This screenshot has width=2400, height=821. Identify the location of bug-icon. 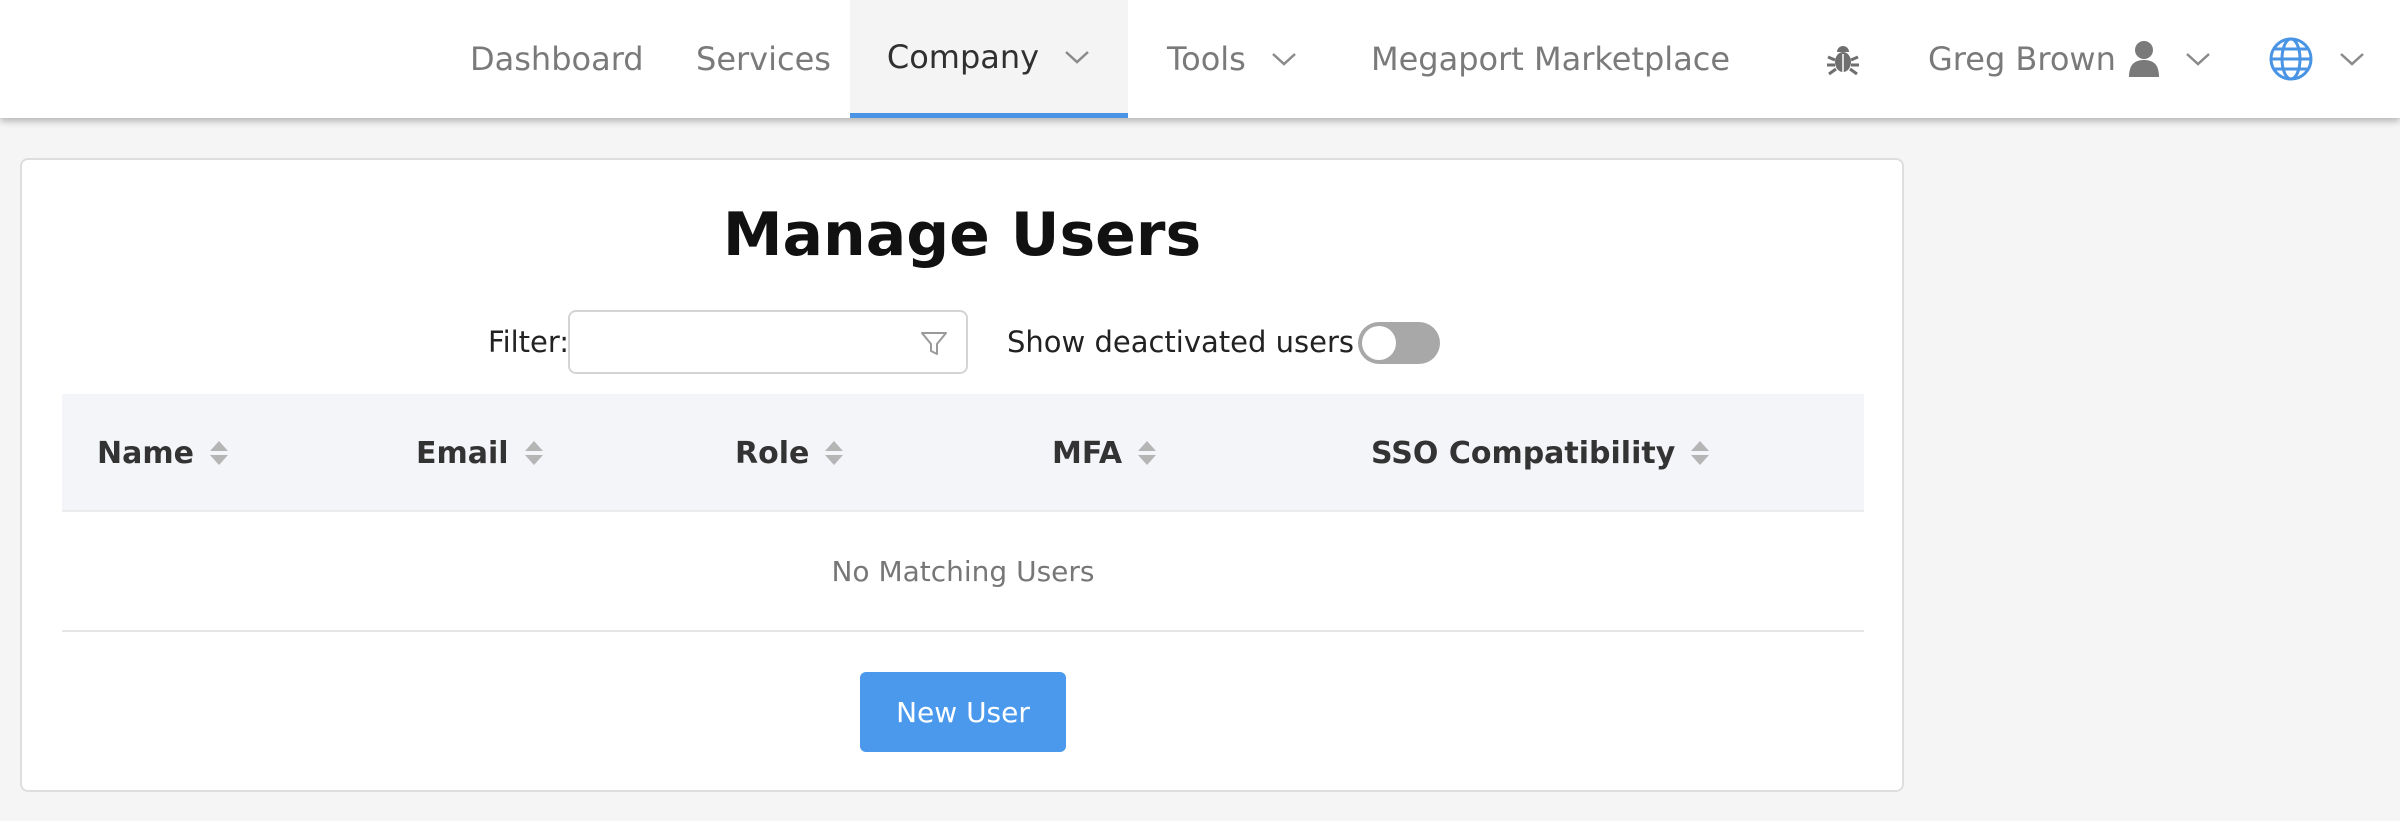
(1843, 59).